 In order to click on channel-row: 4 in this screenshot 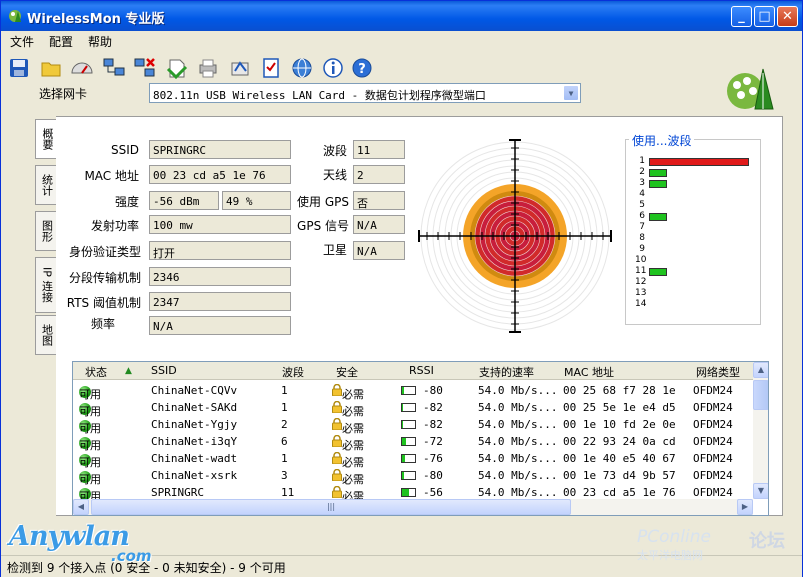, I will do `click(695, 194)`.